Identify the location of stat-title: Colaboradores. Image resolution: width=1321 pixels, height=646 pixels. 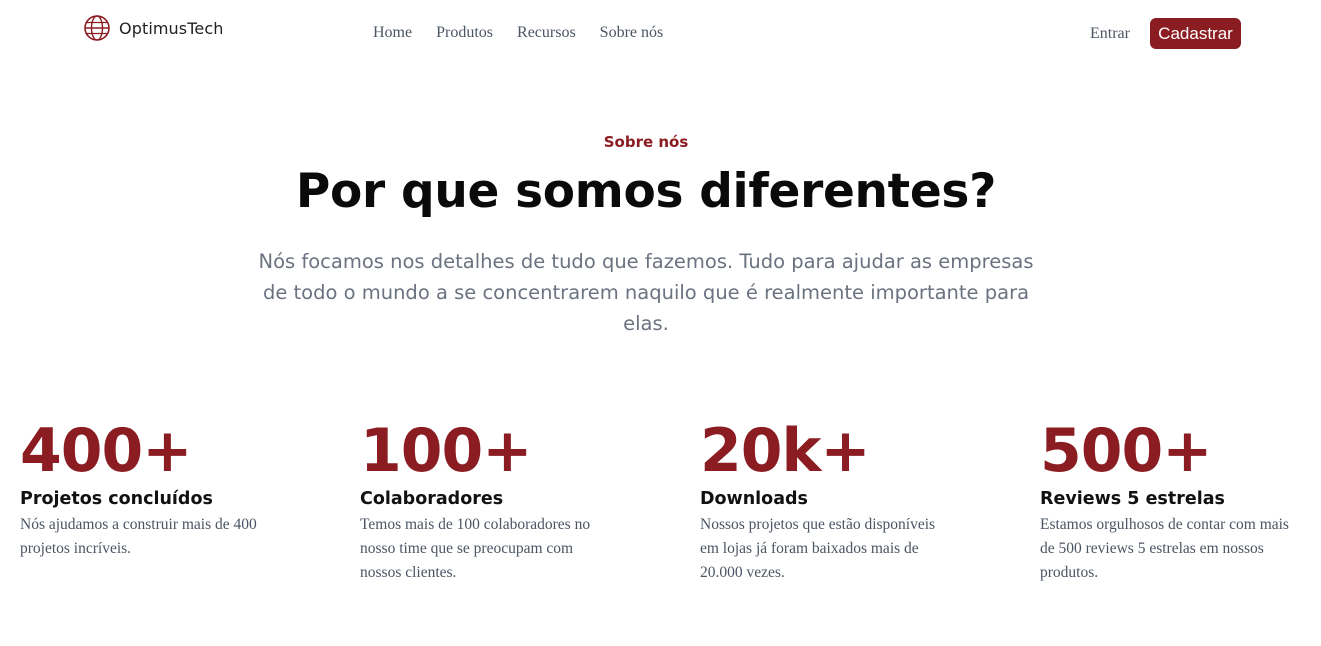
(432, 499).